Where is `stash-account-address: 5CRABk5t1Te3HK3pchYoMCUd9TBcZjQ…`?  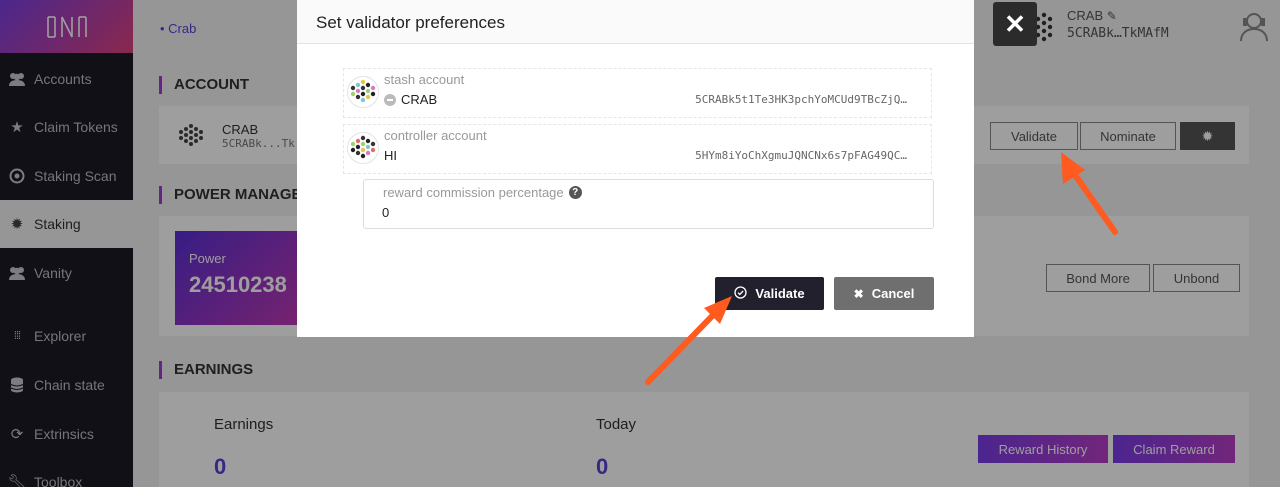
stash-account-address: 5CRABk5t1Te3HK3pchYoMCUd9TBcZjQ… is located at coordinates (801, 99).